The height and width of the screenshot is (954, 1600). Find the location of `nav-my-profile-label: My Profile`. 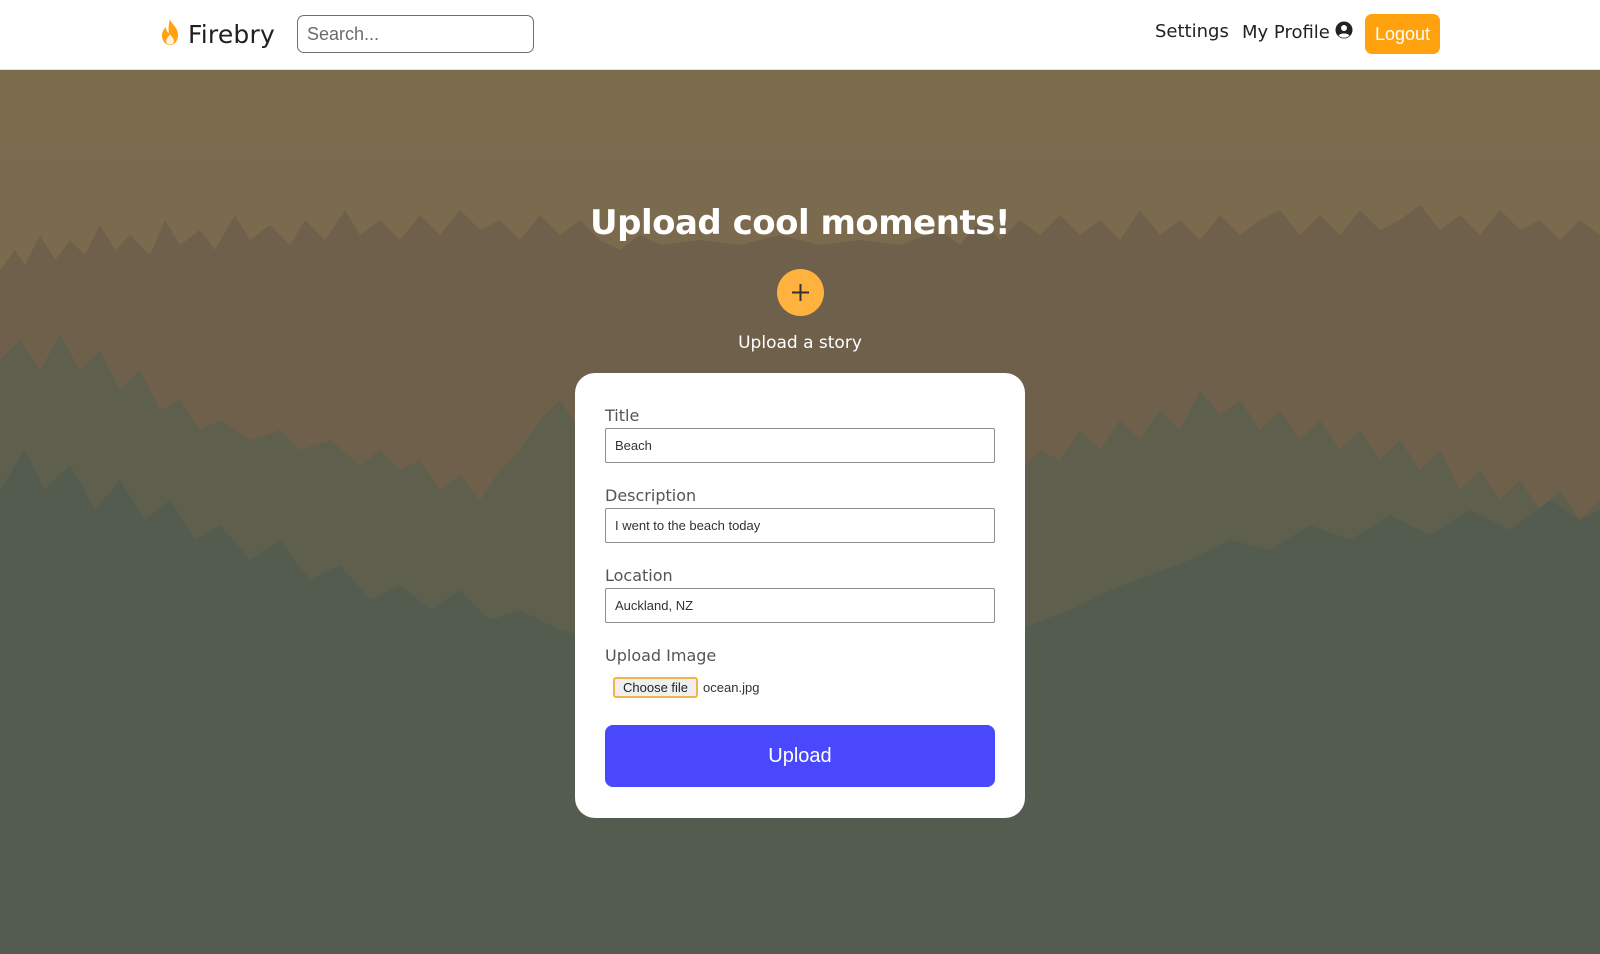

nav-my-profile-label: My Profile is located at coordinates (1286, 32).